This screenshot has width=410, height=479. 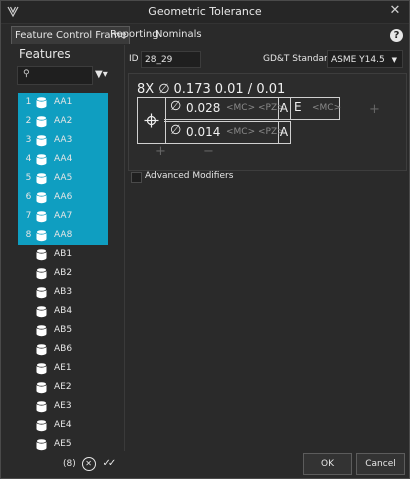 I want to click on features-panel: Features ⚲ ▼▾, so click(x=68, y=66).